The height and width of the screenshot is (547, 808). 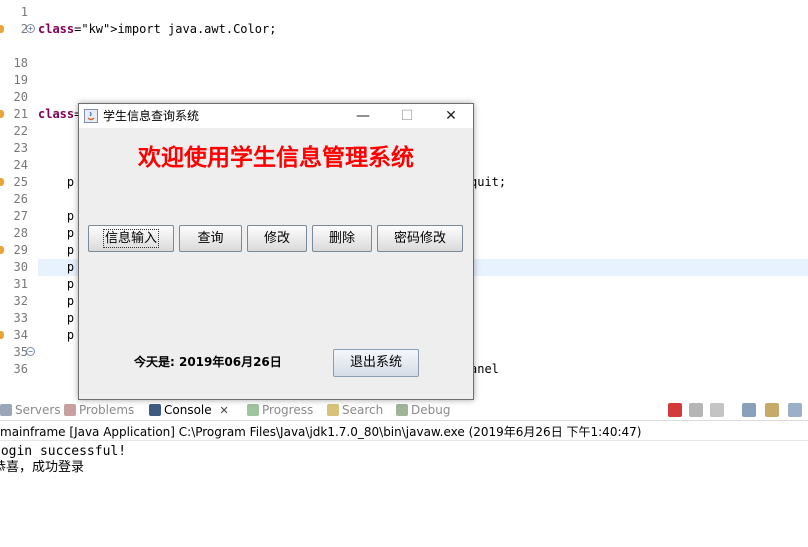 I want to click on line-number: 29, so click(x=20, y=250).